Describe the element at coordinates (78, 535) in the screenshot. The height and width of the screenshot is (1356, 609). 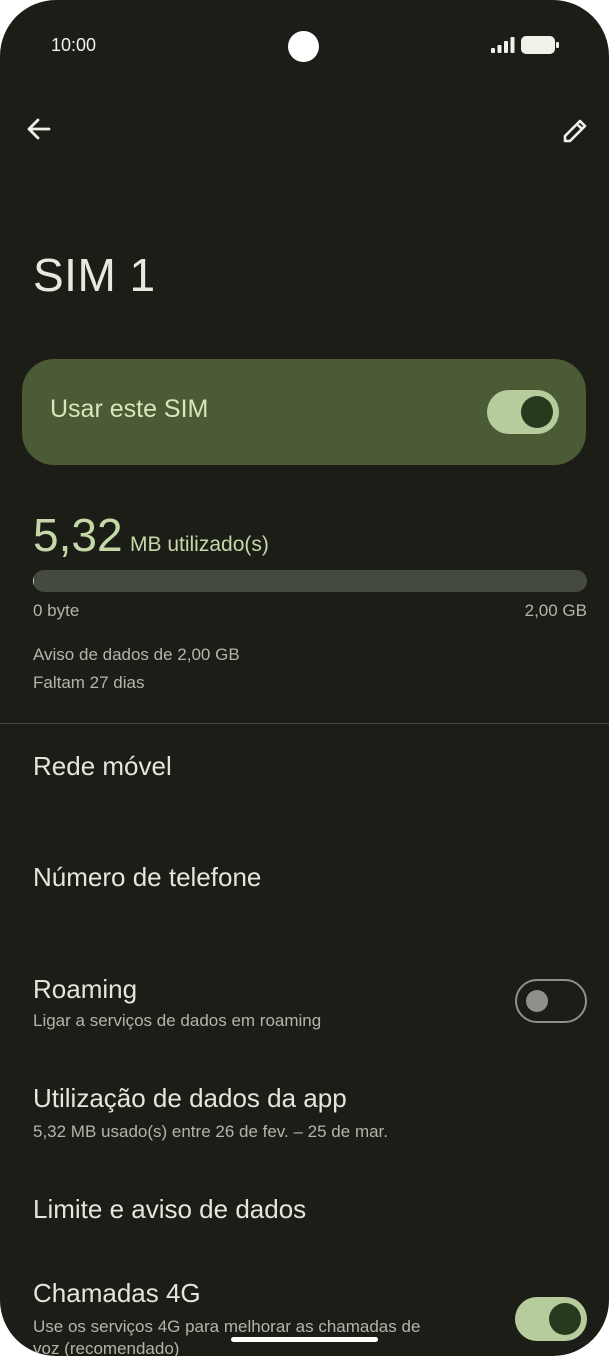
I see `usage-value: 5,32` at that location.